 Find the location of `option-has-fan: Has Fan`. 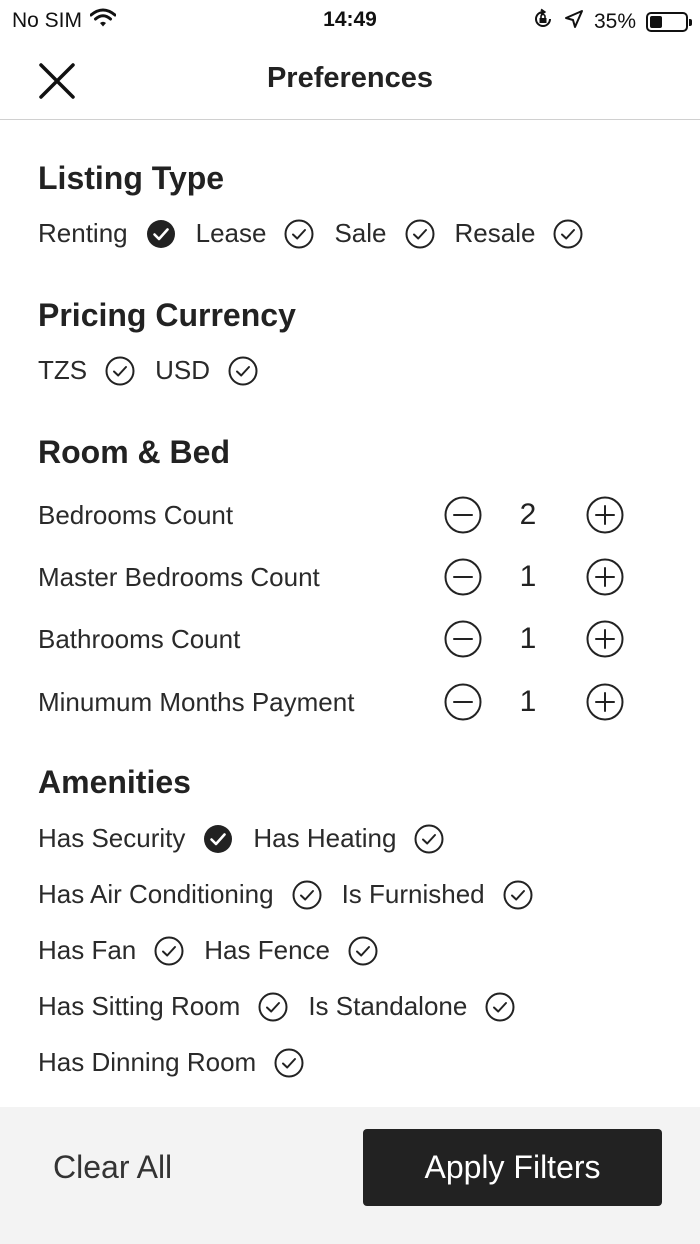

option-has-fan: Has Fan is located at coordinates (121, 950).